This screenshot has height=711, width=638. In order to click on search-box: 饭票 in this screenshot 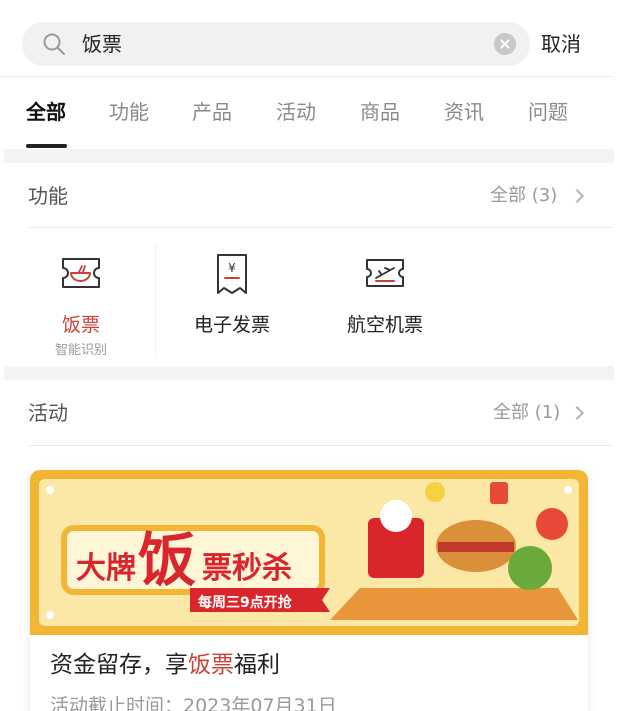, I will do `click(276, 44)`.